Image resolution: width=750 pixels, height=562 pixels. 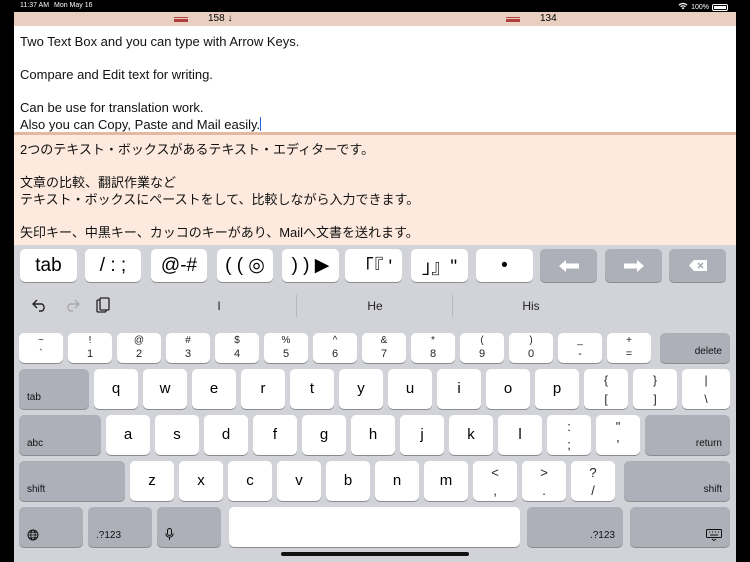 I want to click on key-slash: ? /, so click(x=593, y=481).